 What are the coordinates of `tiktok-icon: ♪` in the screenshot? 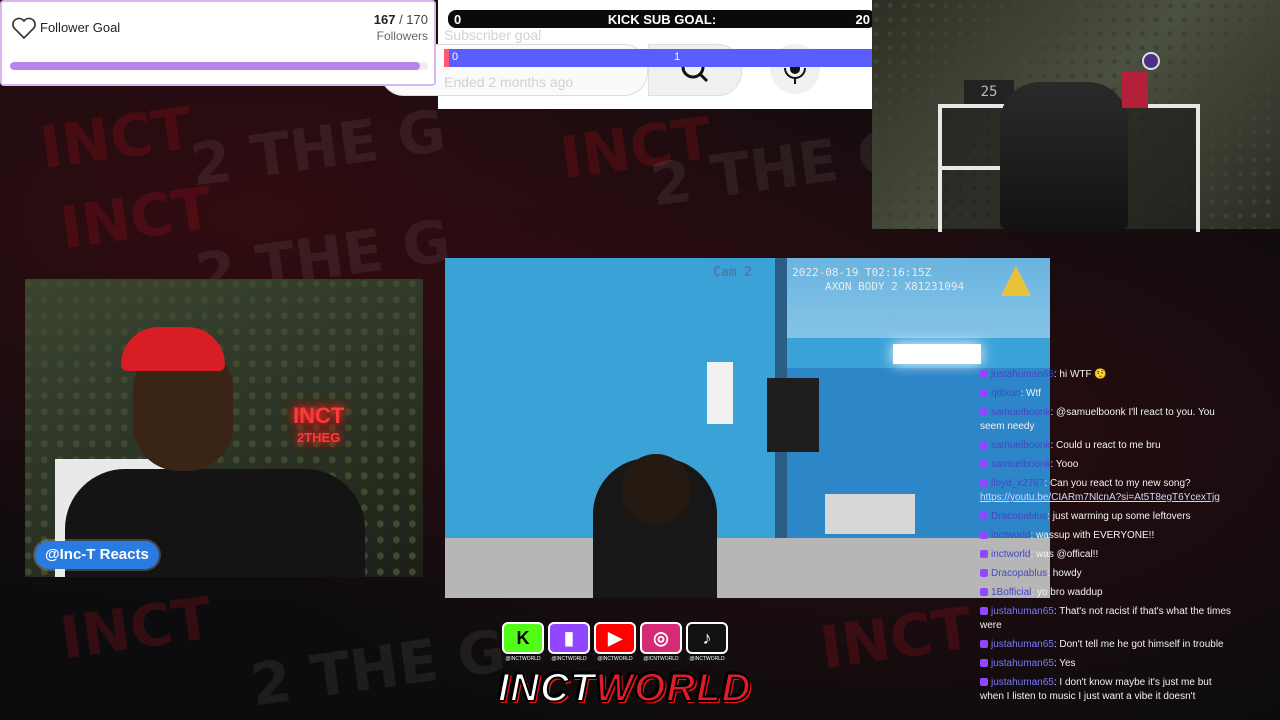 It's located at (707, 638).